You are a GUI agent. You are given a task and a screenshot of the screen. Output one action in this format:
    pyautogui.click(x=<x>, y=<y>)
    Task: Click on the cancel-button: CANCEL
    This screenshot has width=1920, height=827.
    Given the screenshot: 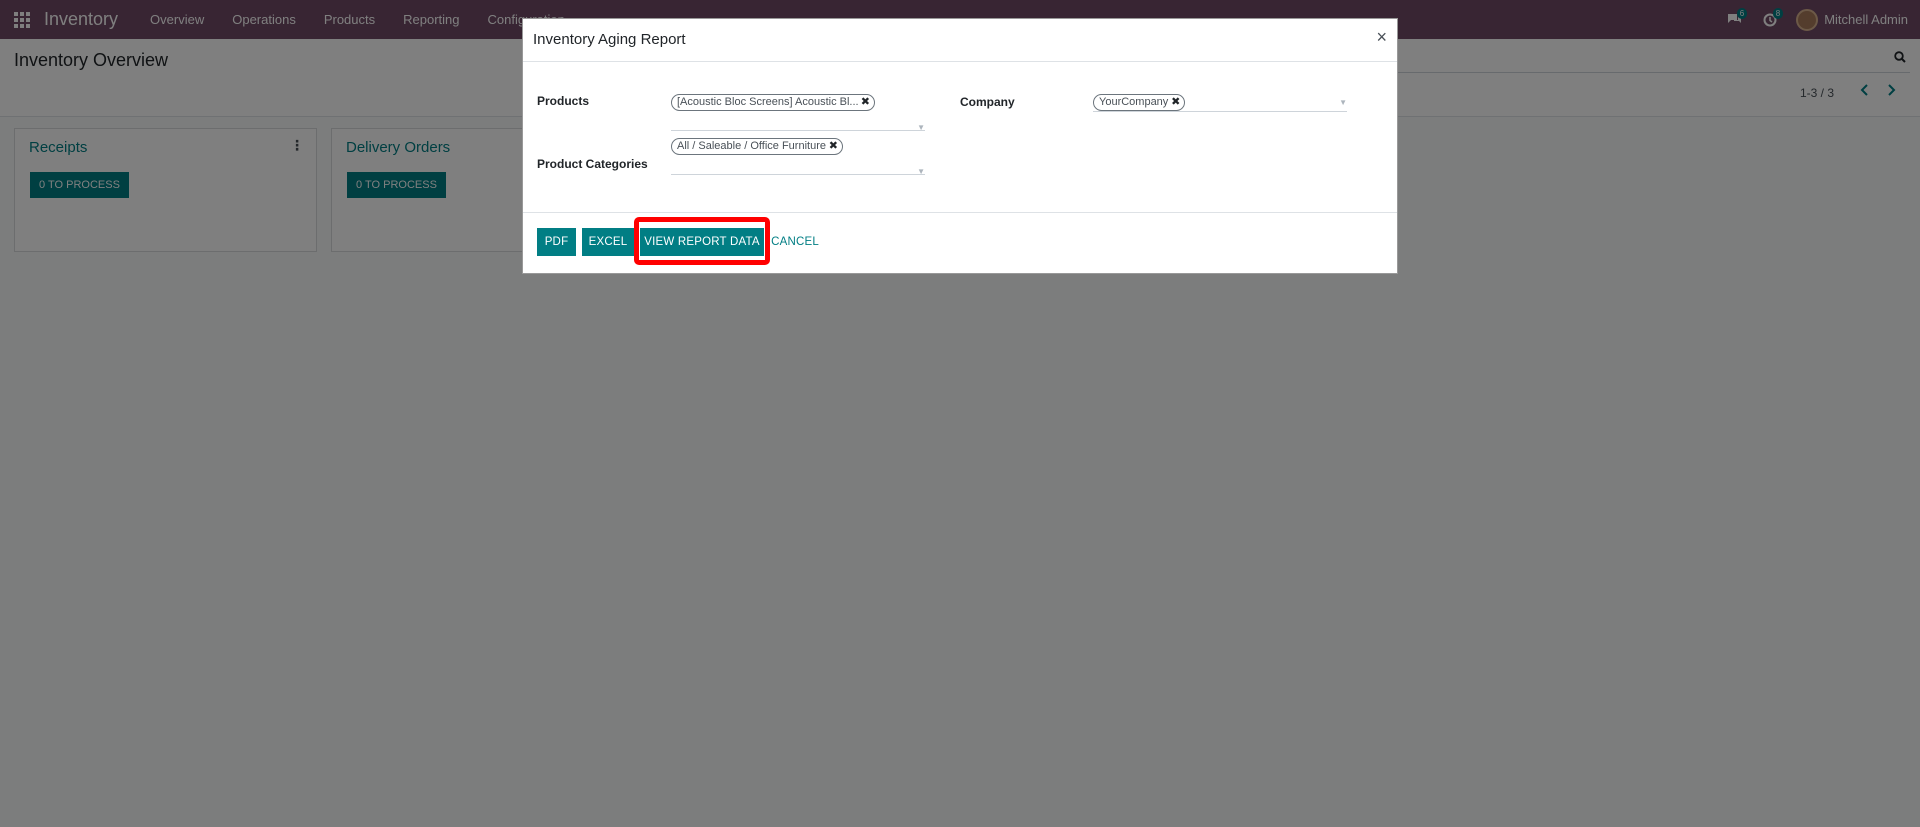 What is the action you would take?
    pyautogui.click(x=795, y=242)
    